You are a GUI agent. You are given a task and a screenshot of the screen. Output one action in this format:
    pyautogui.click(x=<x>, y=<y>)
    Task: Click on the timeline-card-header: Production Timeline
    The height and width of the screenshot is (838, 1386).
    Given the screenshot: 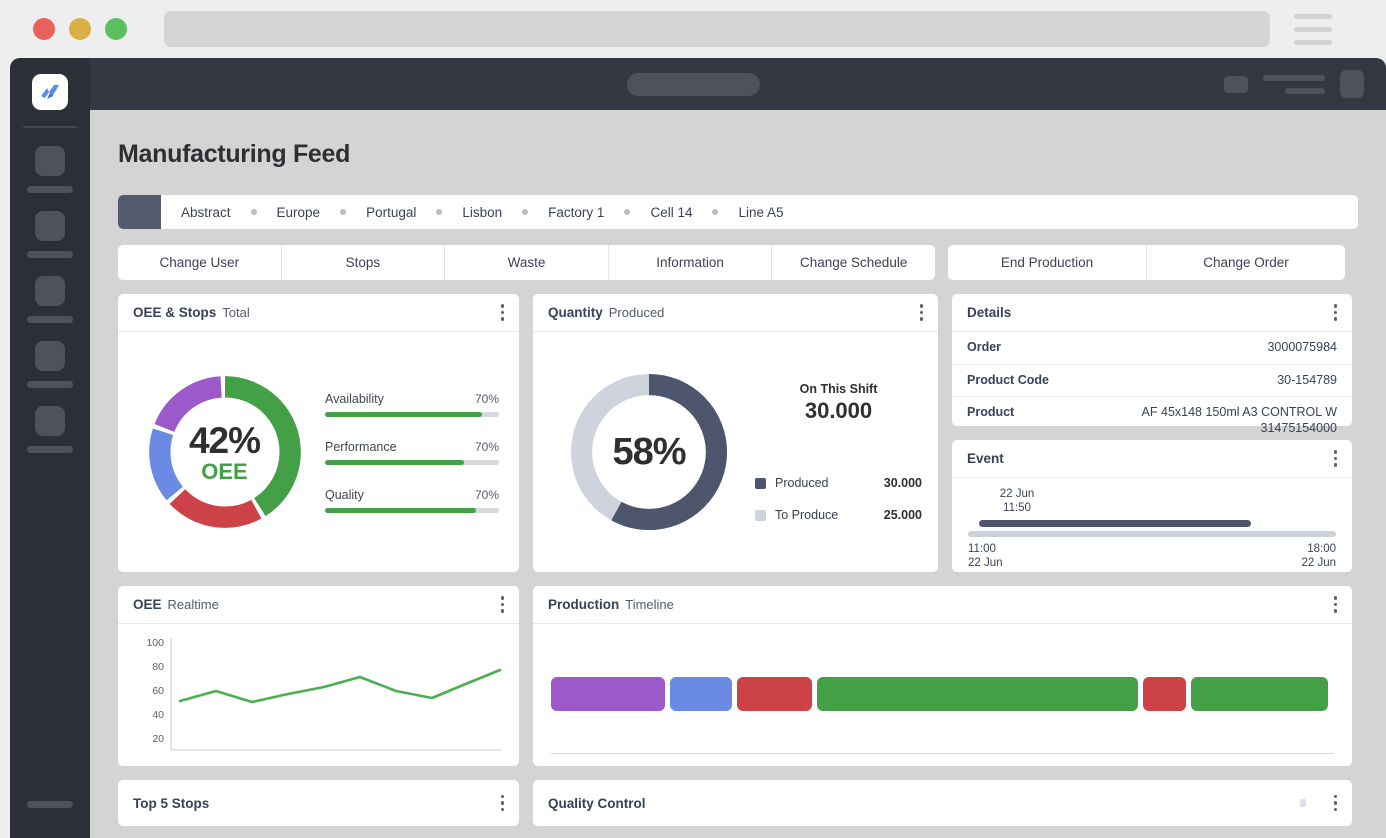 What is the action you would take?
    pyautogui.click(x=942, y=605)
    